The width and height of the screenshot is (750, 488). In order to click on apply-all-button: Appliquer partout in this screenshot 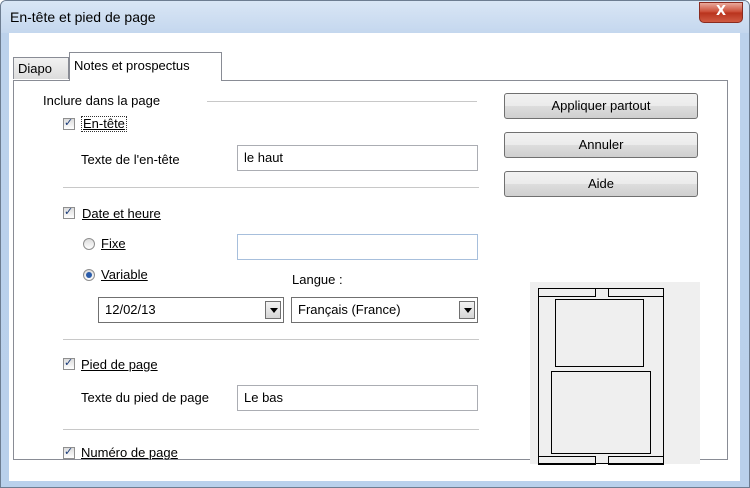, I will do `click(601, 106)`.